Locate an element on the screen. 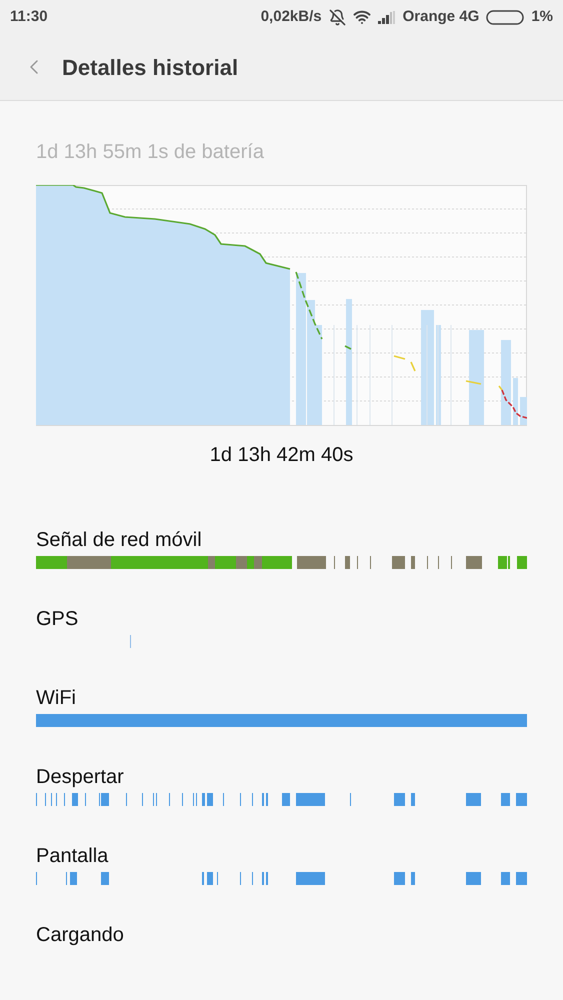 The width and height of the screenshot is (563, 1000). battery-percent: 1% is located at coordinates (542, 16).